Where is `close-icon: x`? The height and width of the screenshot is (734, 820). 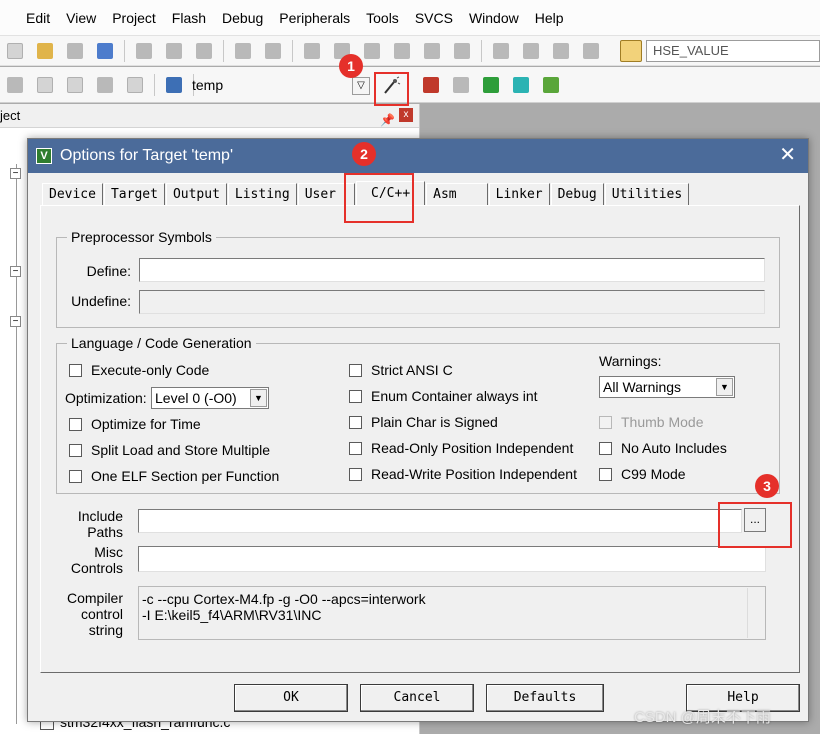
close-icon: x is located at coordinates (406, 115).